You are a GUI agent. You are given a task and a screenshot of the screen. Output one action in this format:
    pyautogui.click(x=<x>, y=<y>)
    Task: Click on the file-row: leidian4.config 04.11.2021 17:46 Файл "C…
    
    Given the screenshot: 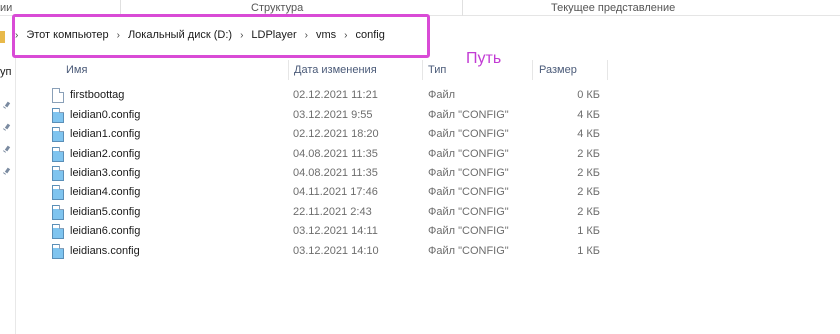 What is the action you would take?
    pyautogui.click(x=328, y=193)
    